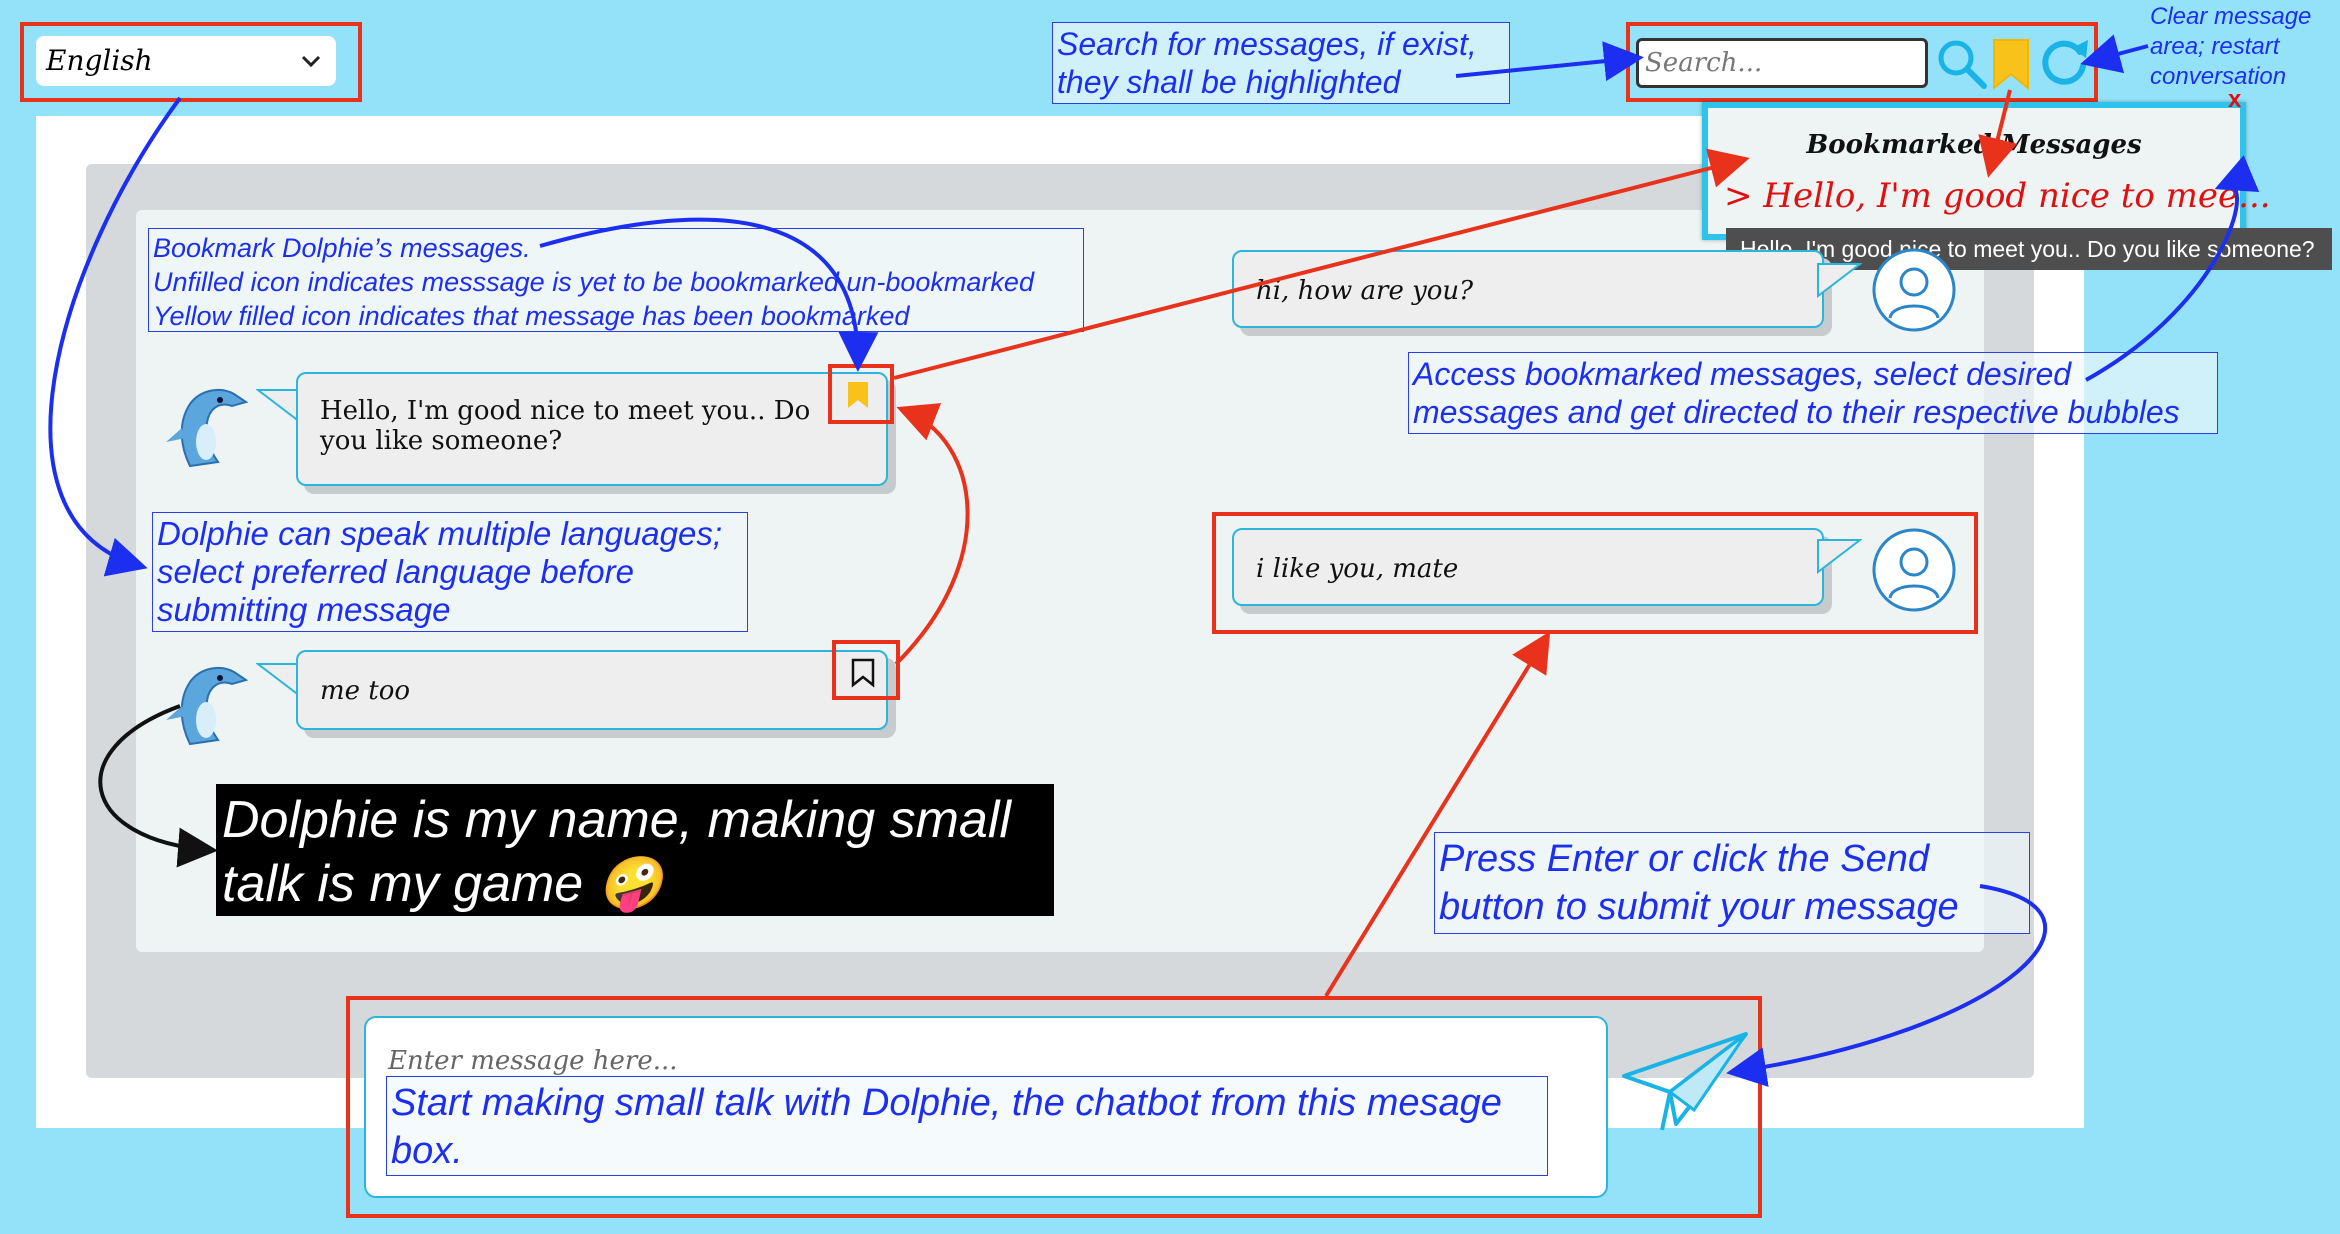  Describe the element at coordinates (861, 394) in the screenshot. I see `bookmark-filled-highlight` at that location.